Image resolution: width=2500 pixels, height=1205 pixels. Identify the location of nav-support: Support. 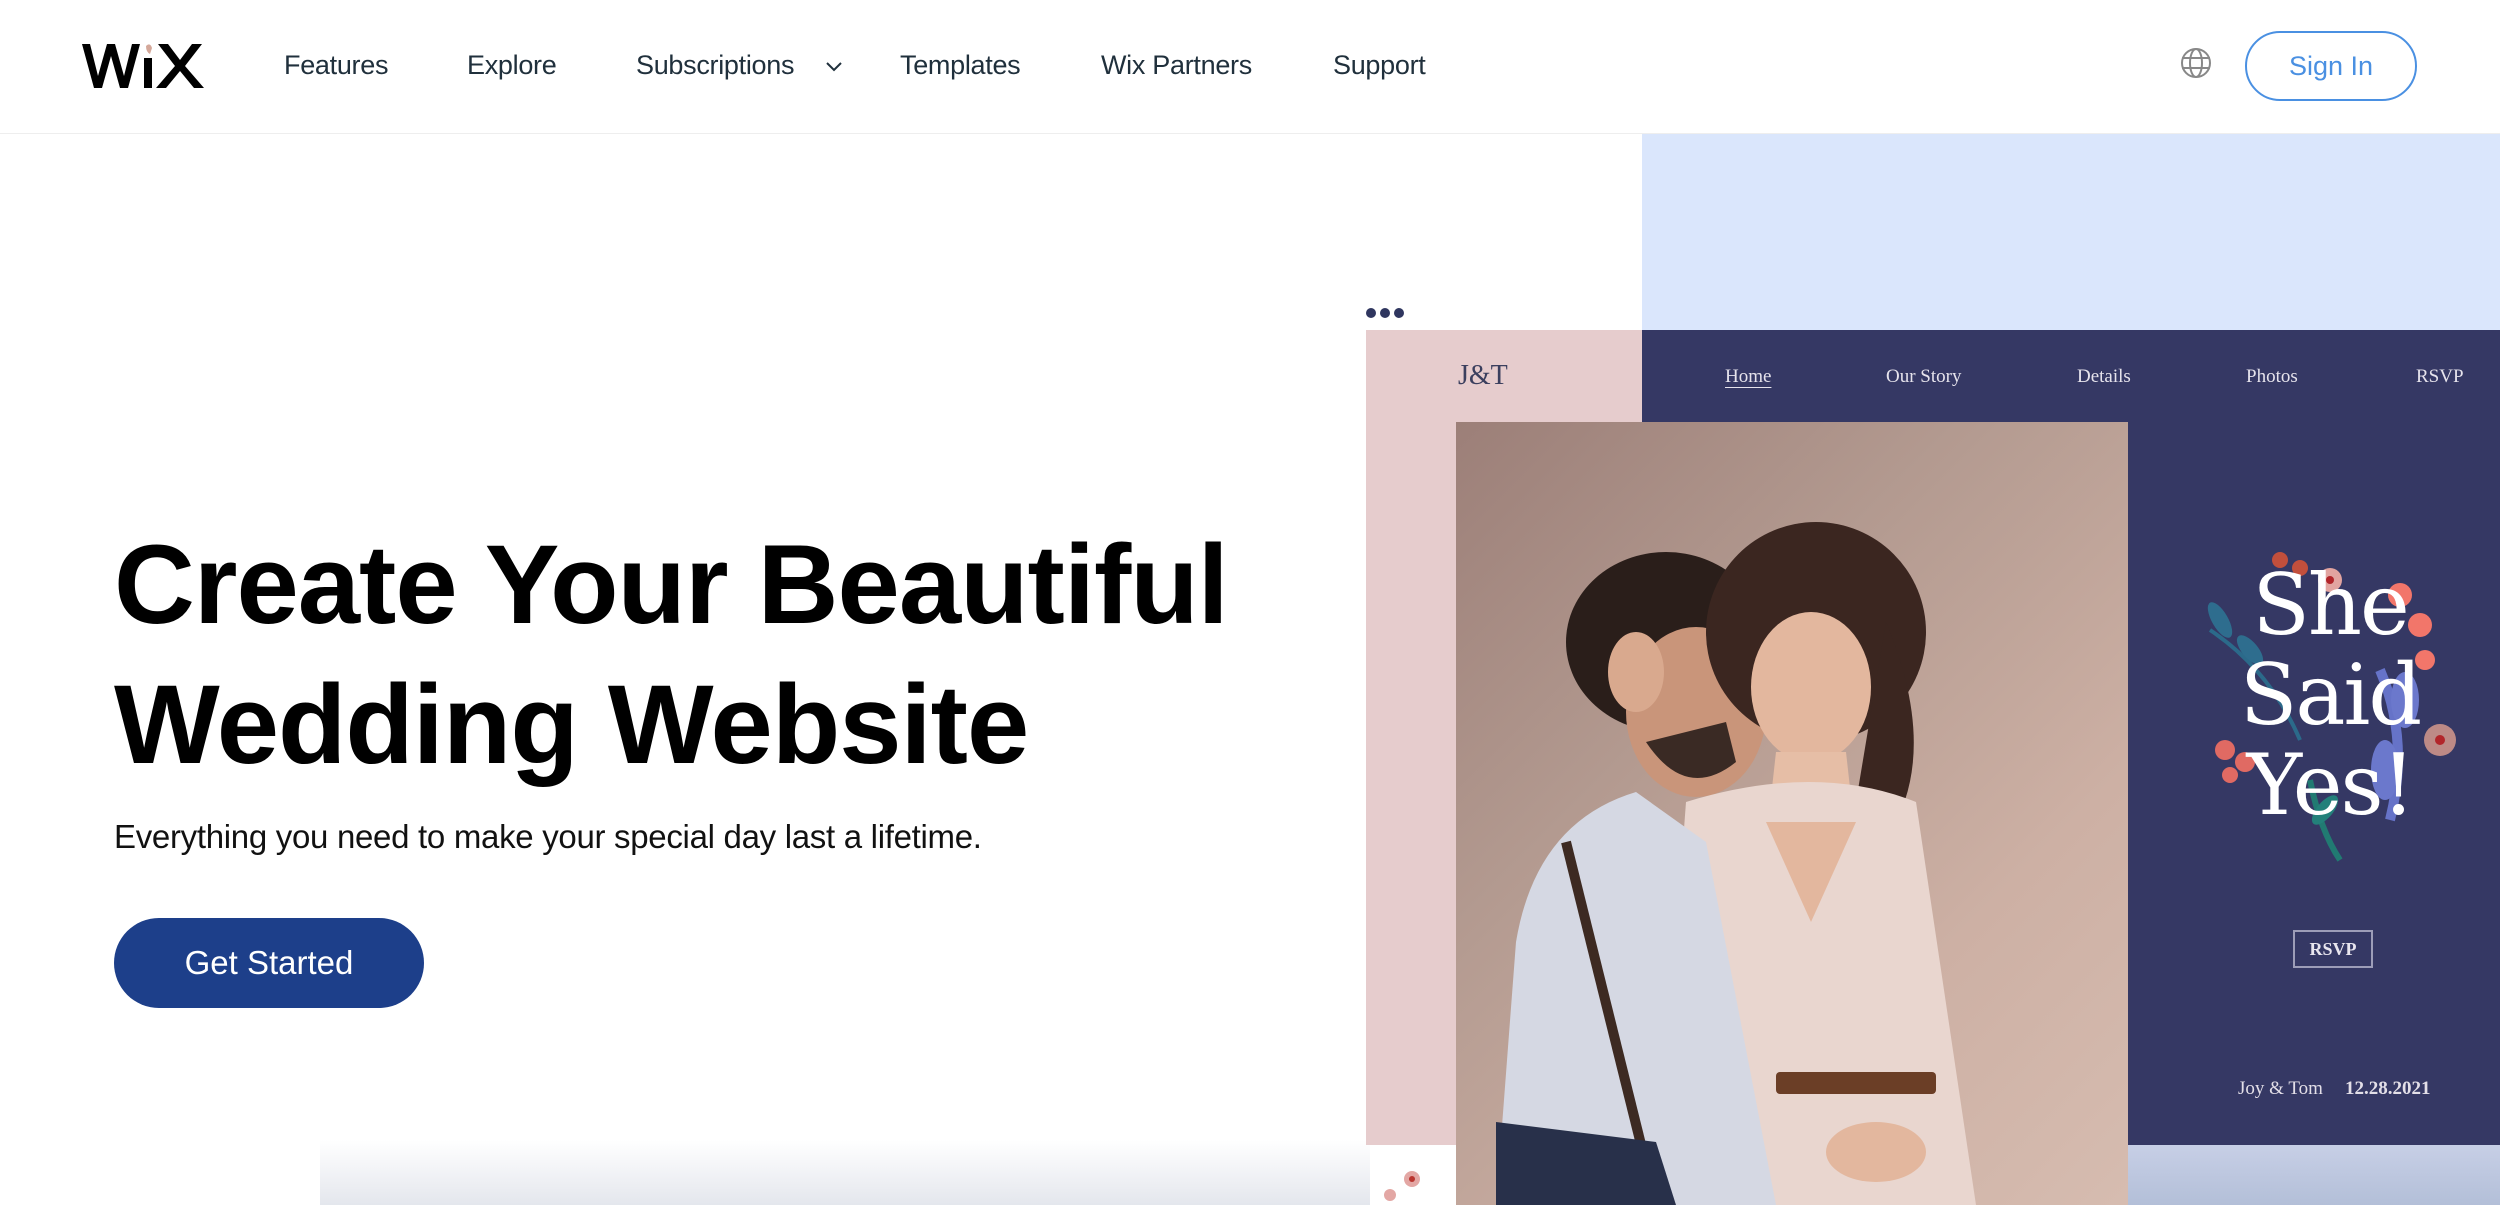
(1379, 65).